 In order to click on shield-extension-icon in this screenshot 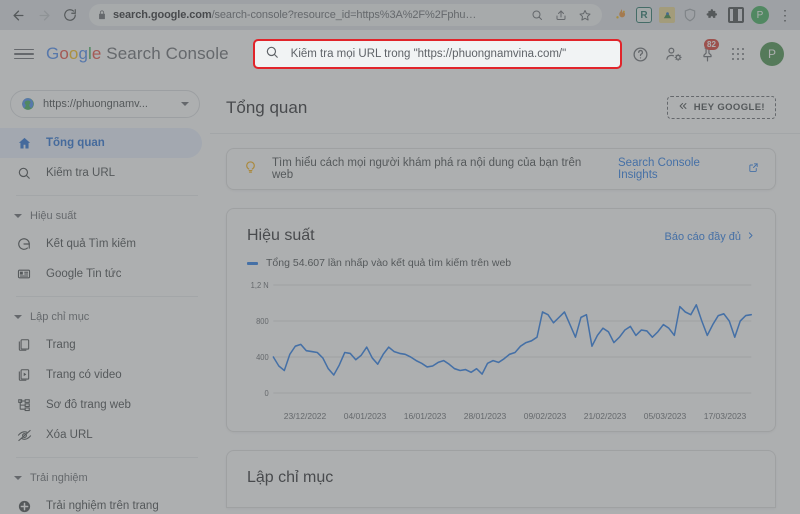, I will do `click(690, 15)`.